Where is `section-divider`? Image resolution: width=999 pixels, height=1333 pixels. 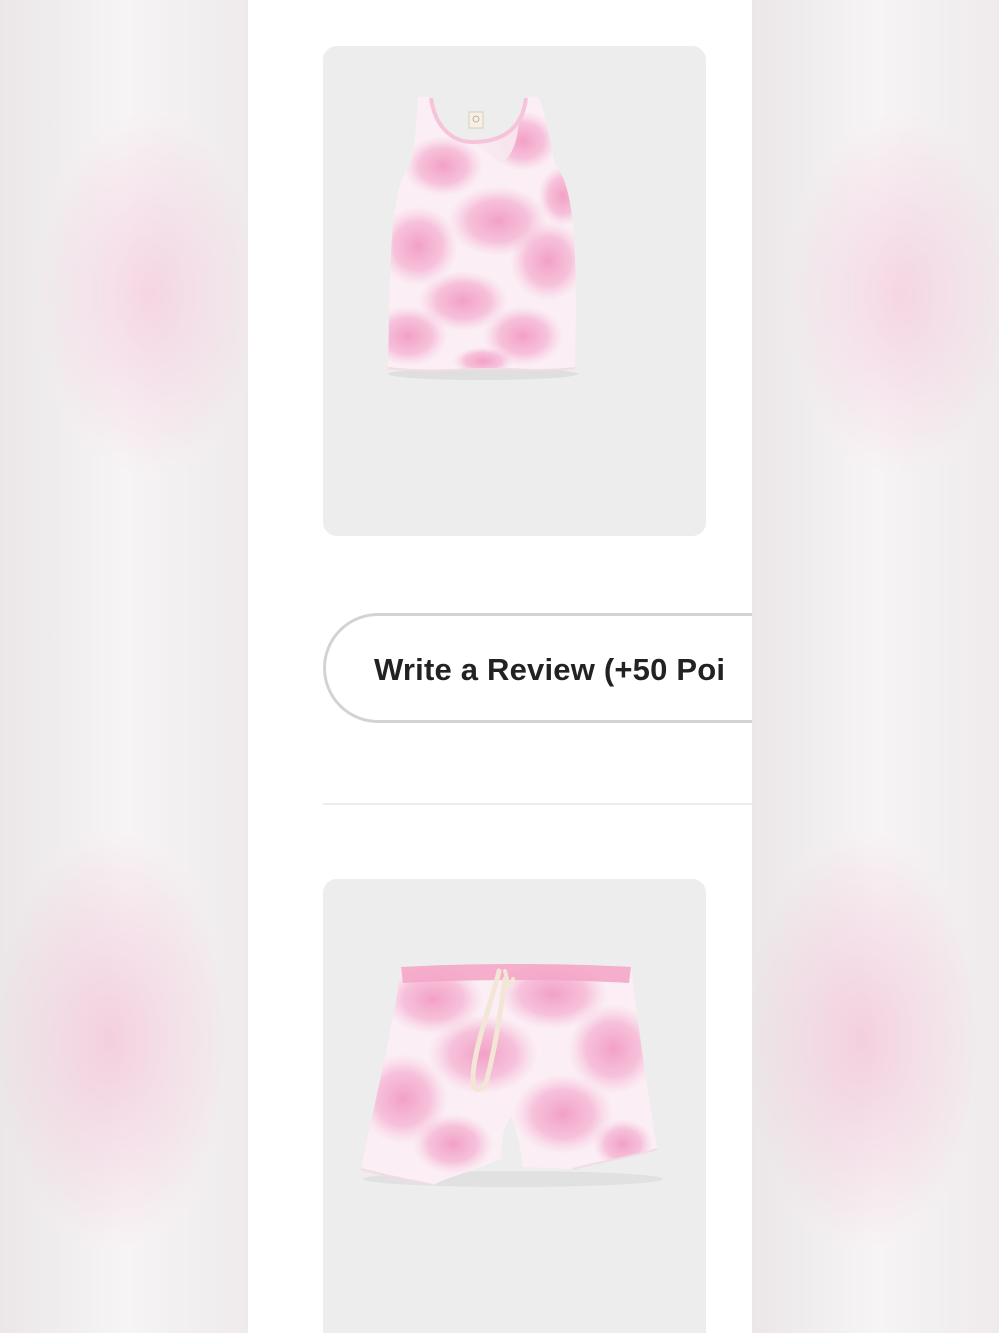
section-divider is located at coordinates (537, 804).